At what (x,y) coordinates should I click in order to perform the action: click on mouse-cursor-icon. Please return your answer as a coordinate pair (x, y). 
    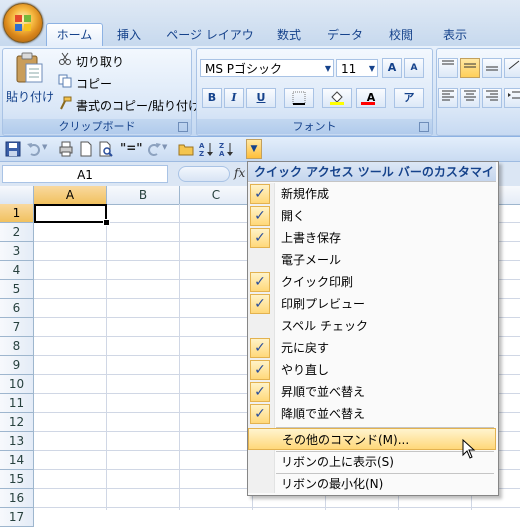
    Looking at the image, I should click on (469, 449).